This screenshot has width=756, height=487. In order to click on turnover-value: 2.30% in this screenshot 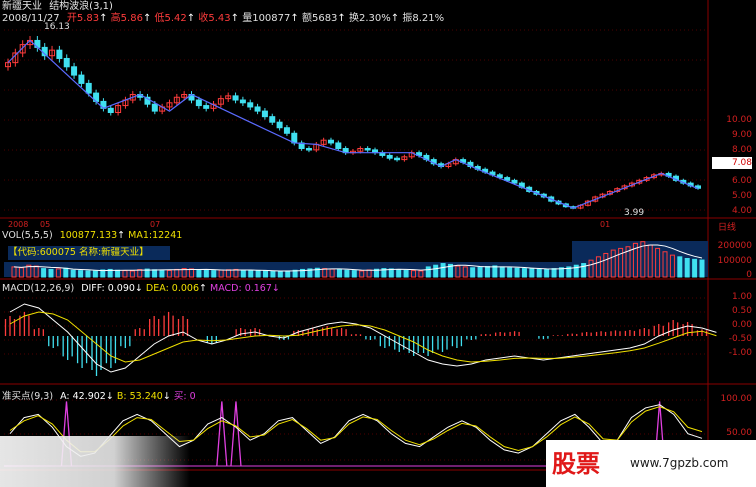, I will do `click(375, 18)`.